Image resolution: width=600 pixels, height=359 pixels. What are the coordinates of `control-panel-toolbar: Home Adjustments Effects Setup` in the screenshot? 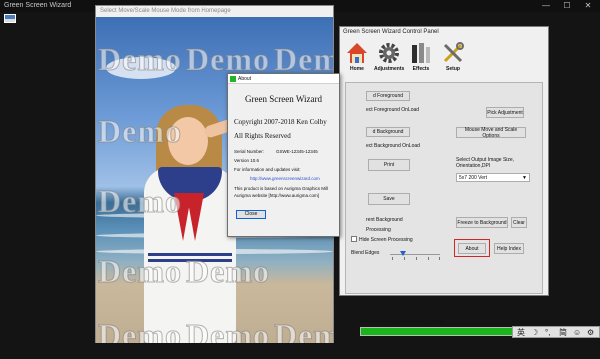 It's located at (444, 59).